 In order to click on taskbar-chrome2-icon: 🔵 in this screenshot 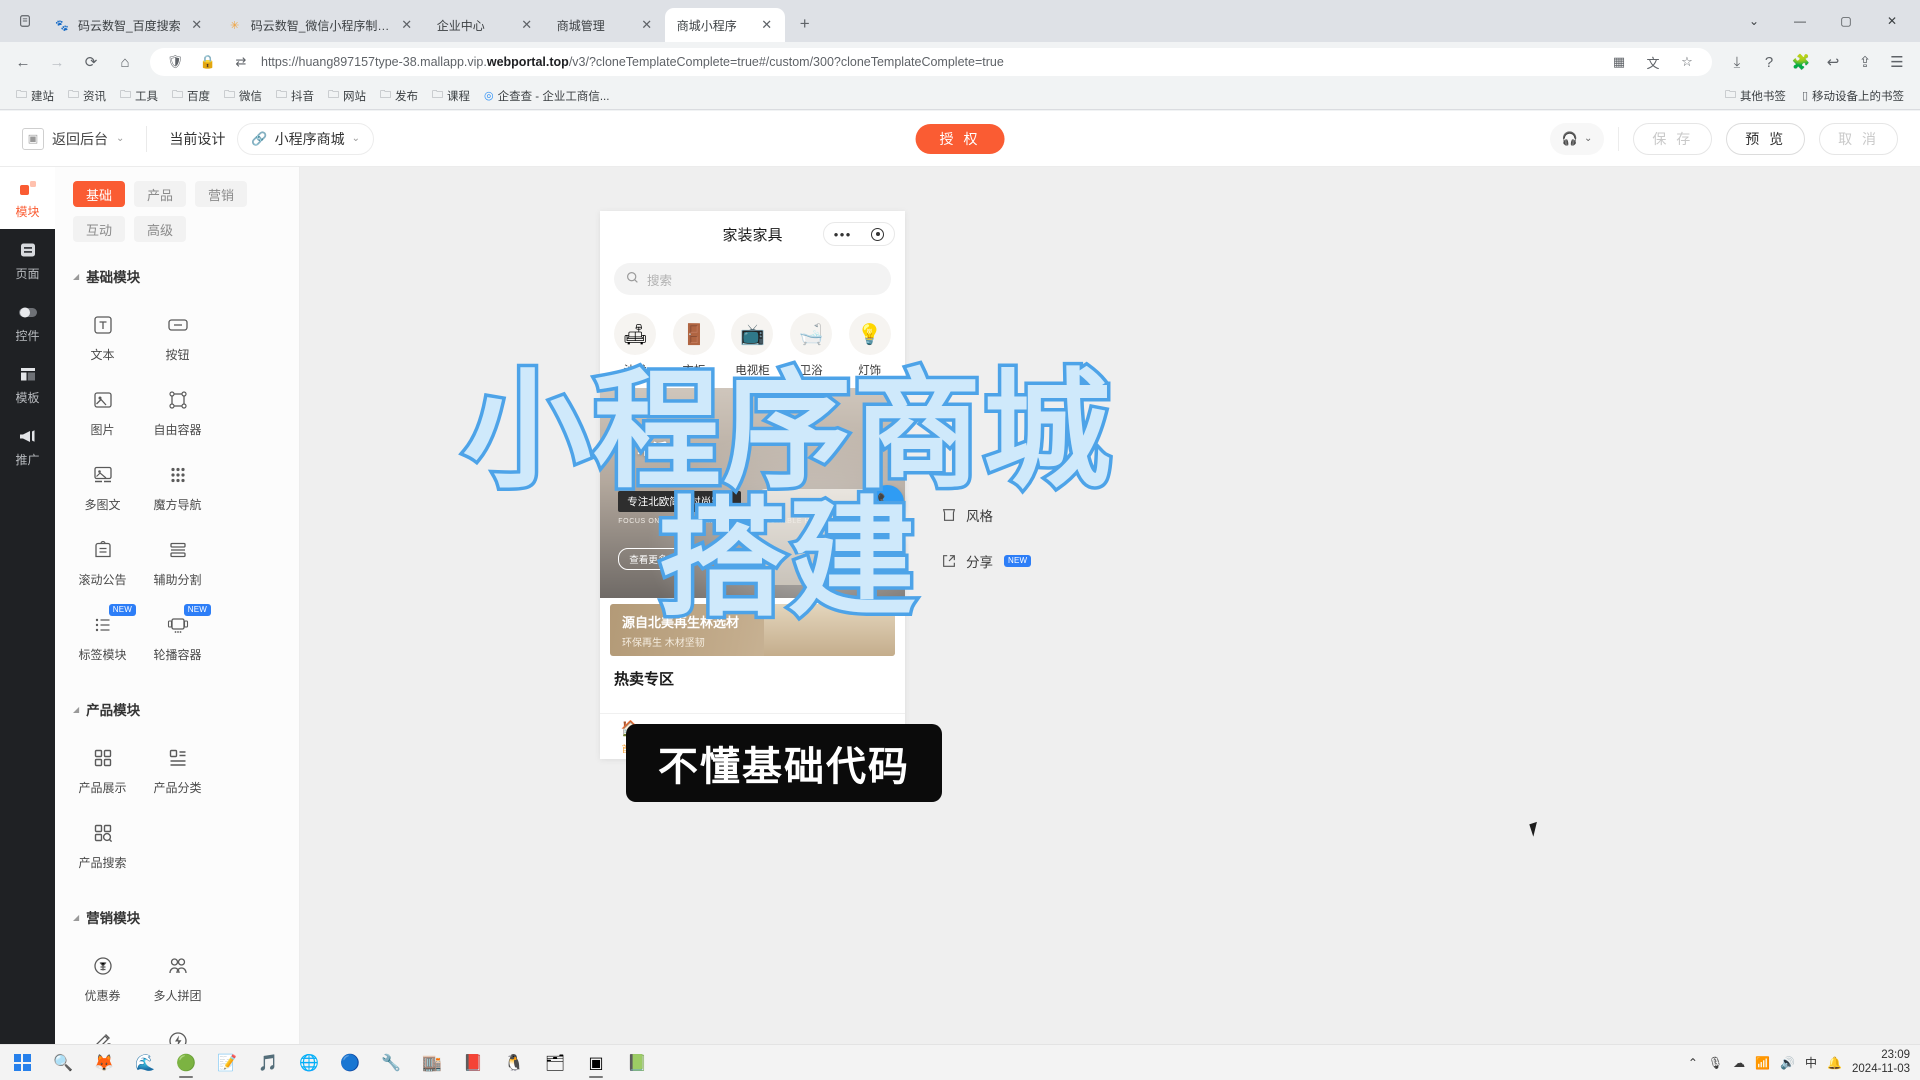, I will do `click(350, 1063)`.